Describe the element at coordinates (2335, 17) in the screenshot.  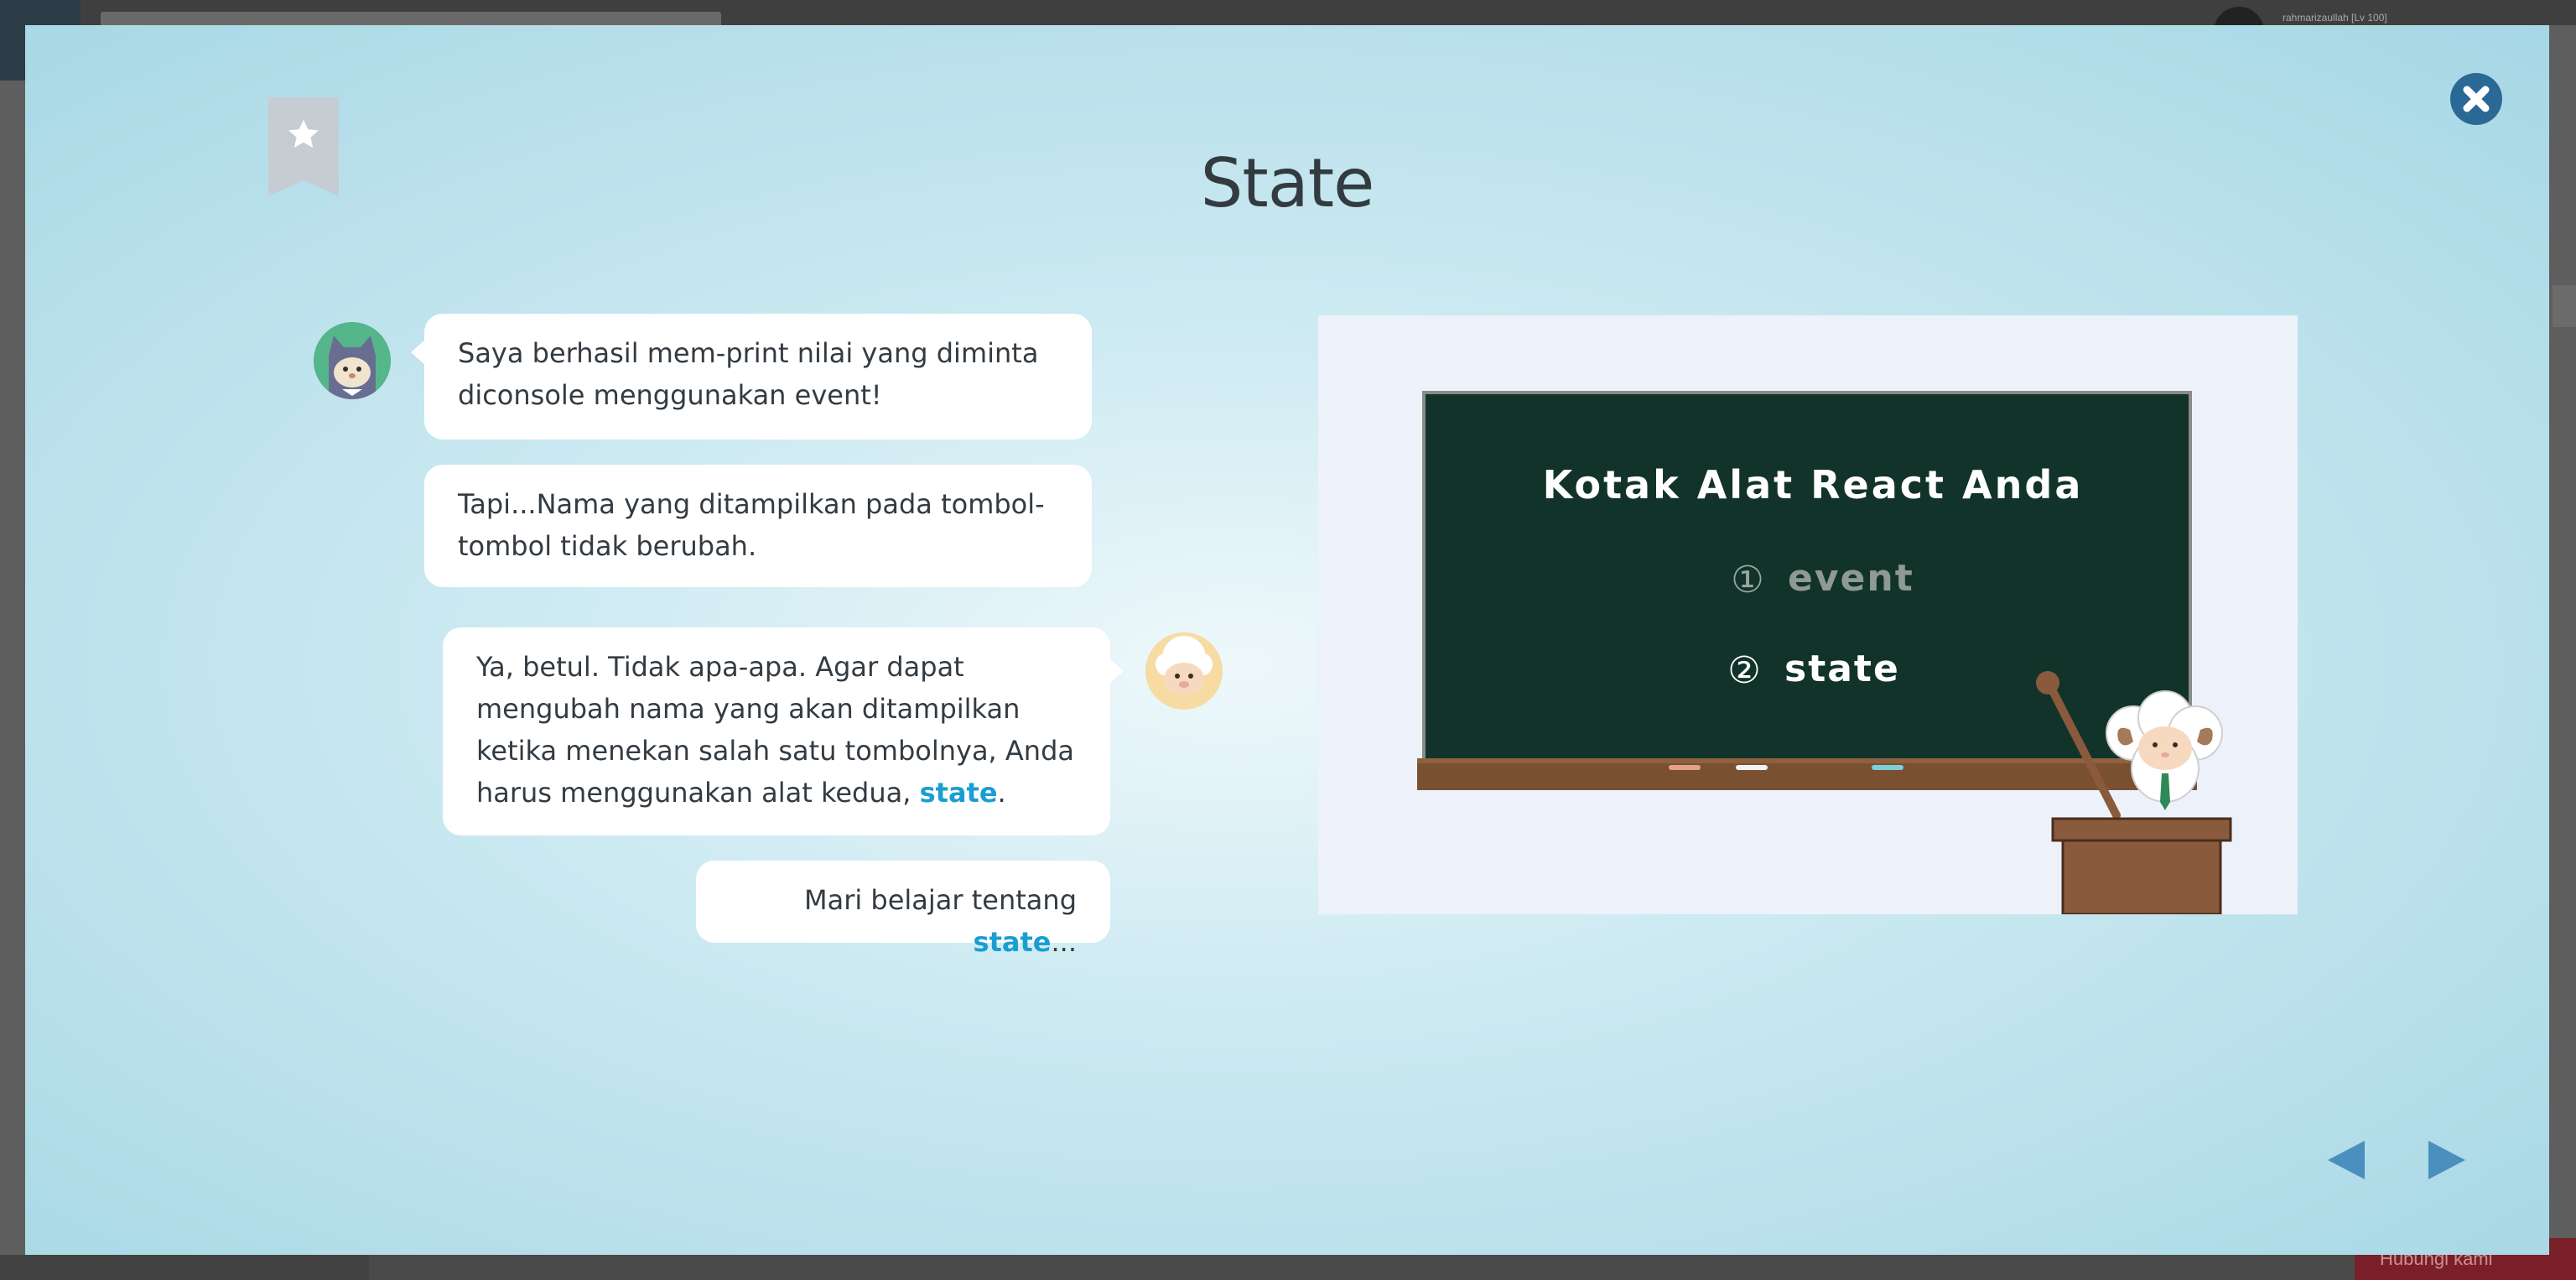
I see `background-username: rahmarizaullah [Lv 100]` at that location.